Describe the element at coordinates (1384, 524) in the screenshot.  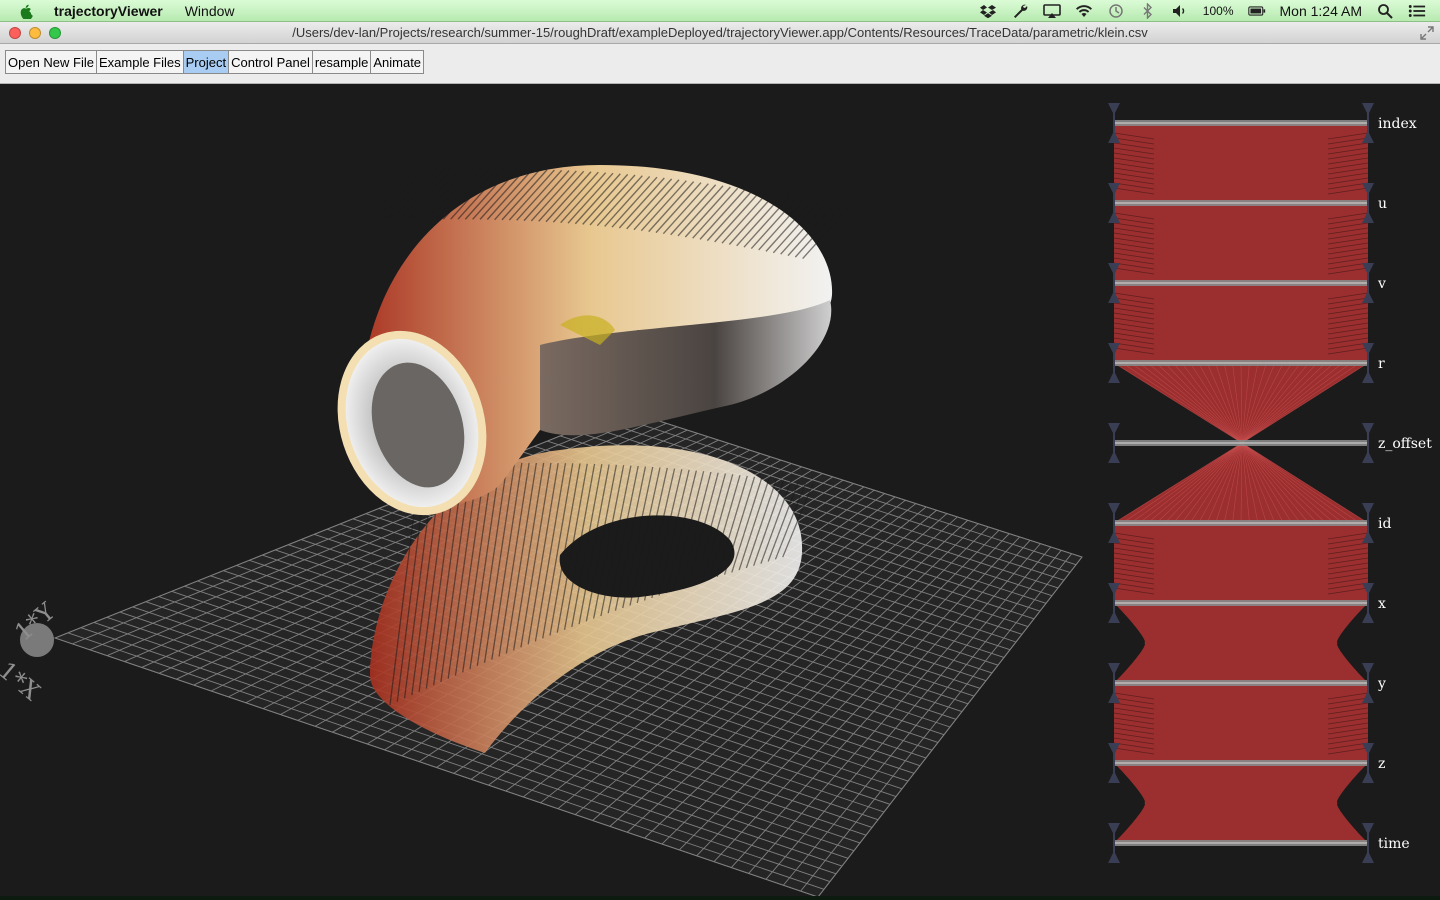
I see `pc-axis-label: id` at that location.